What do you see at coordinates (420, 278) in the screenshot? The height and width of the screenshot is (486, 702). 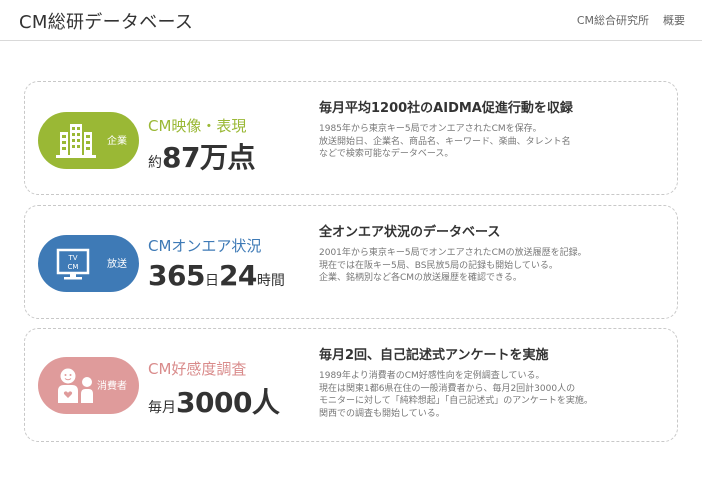 I see `description-line: 企業、銘柄別など各CMの放送履歴を確認できる。` at bounding box center [420, 278].